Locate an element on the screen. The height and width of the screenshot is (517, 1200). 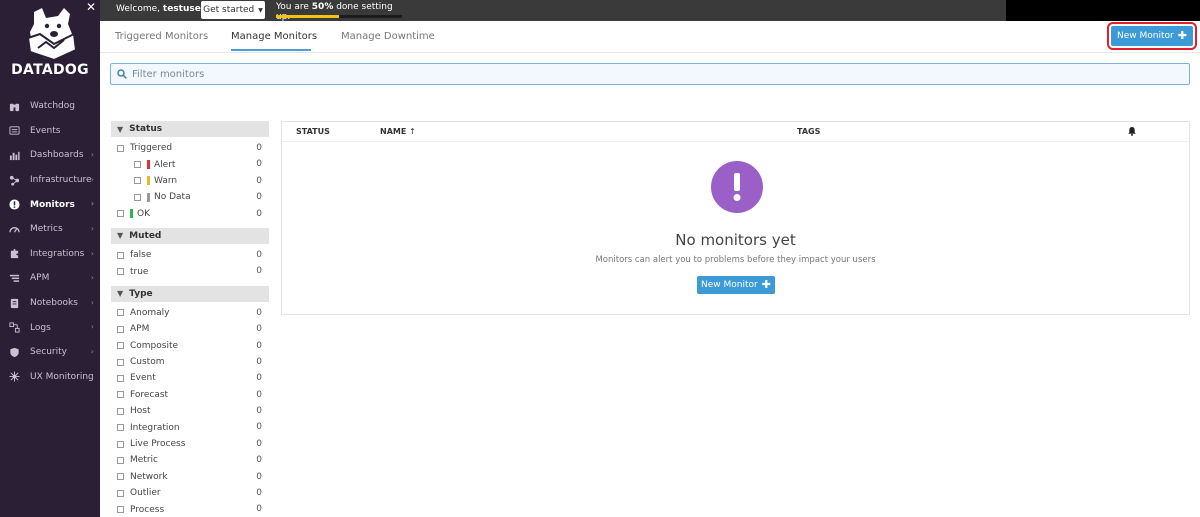
sidebar-item-events: Events is located at coordinates (50, 131).